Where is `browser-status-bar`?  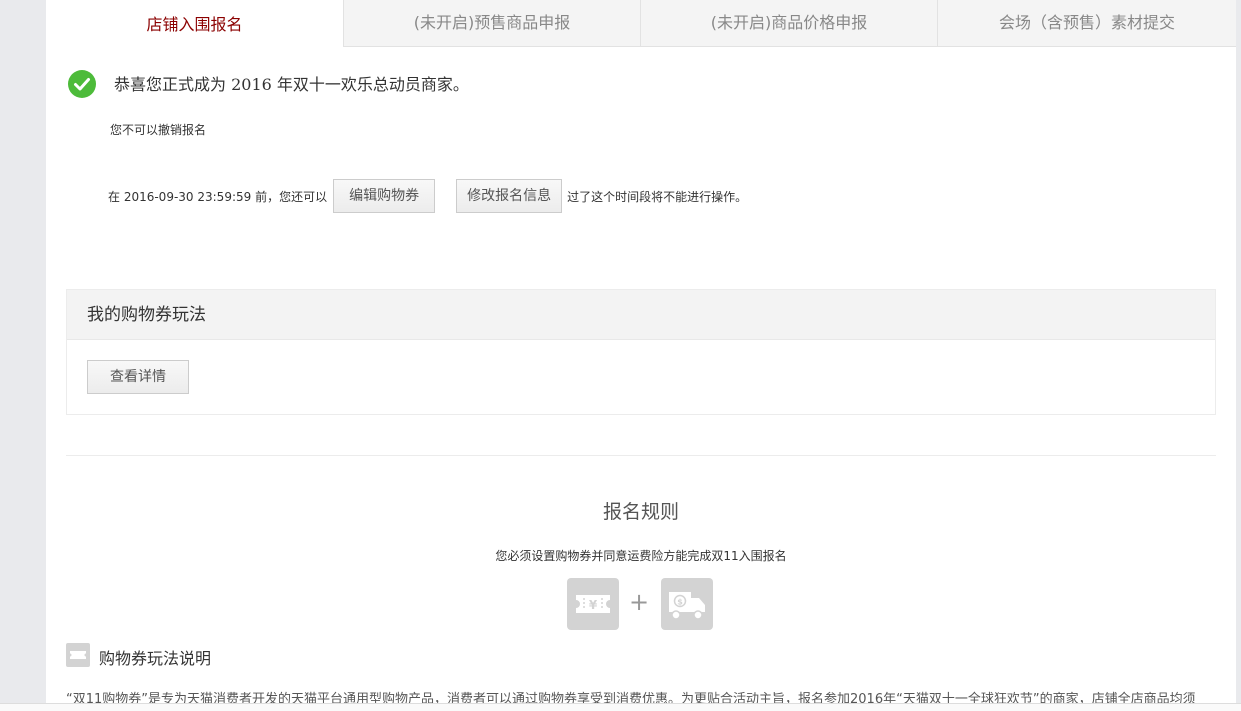 browser-status-bar is located at coordinates (620, 707).